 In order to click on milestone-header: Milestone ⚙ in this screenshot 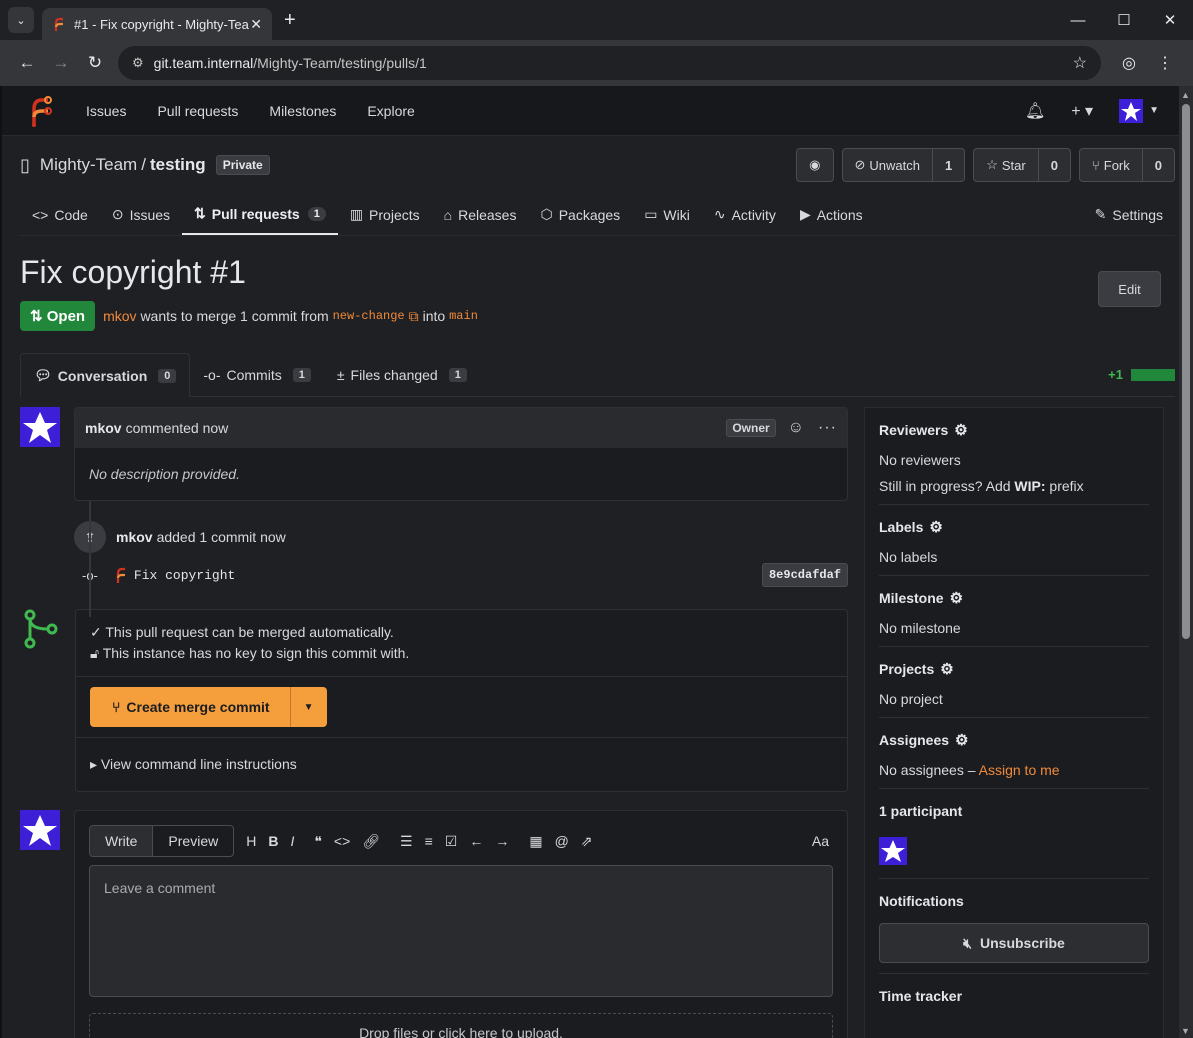, I will do `click(1014, 598)`.